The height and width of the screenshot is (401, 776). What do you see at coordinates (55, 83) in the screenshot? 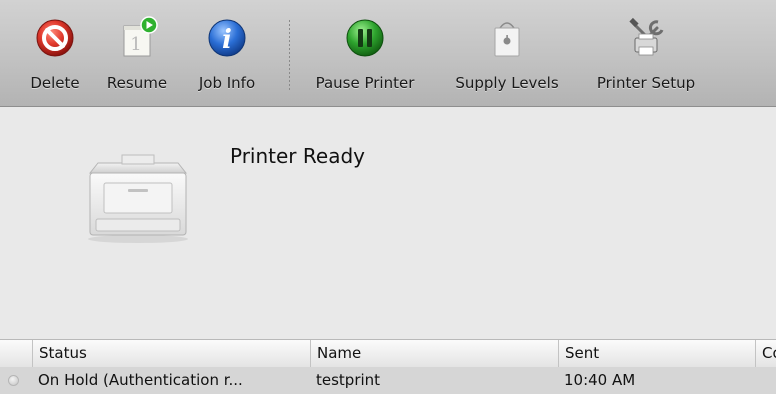
I see `delete-label: Delete` at bounding box center [55, 83].